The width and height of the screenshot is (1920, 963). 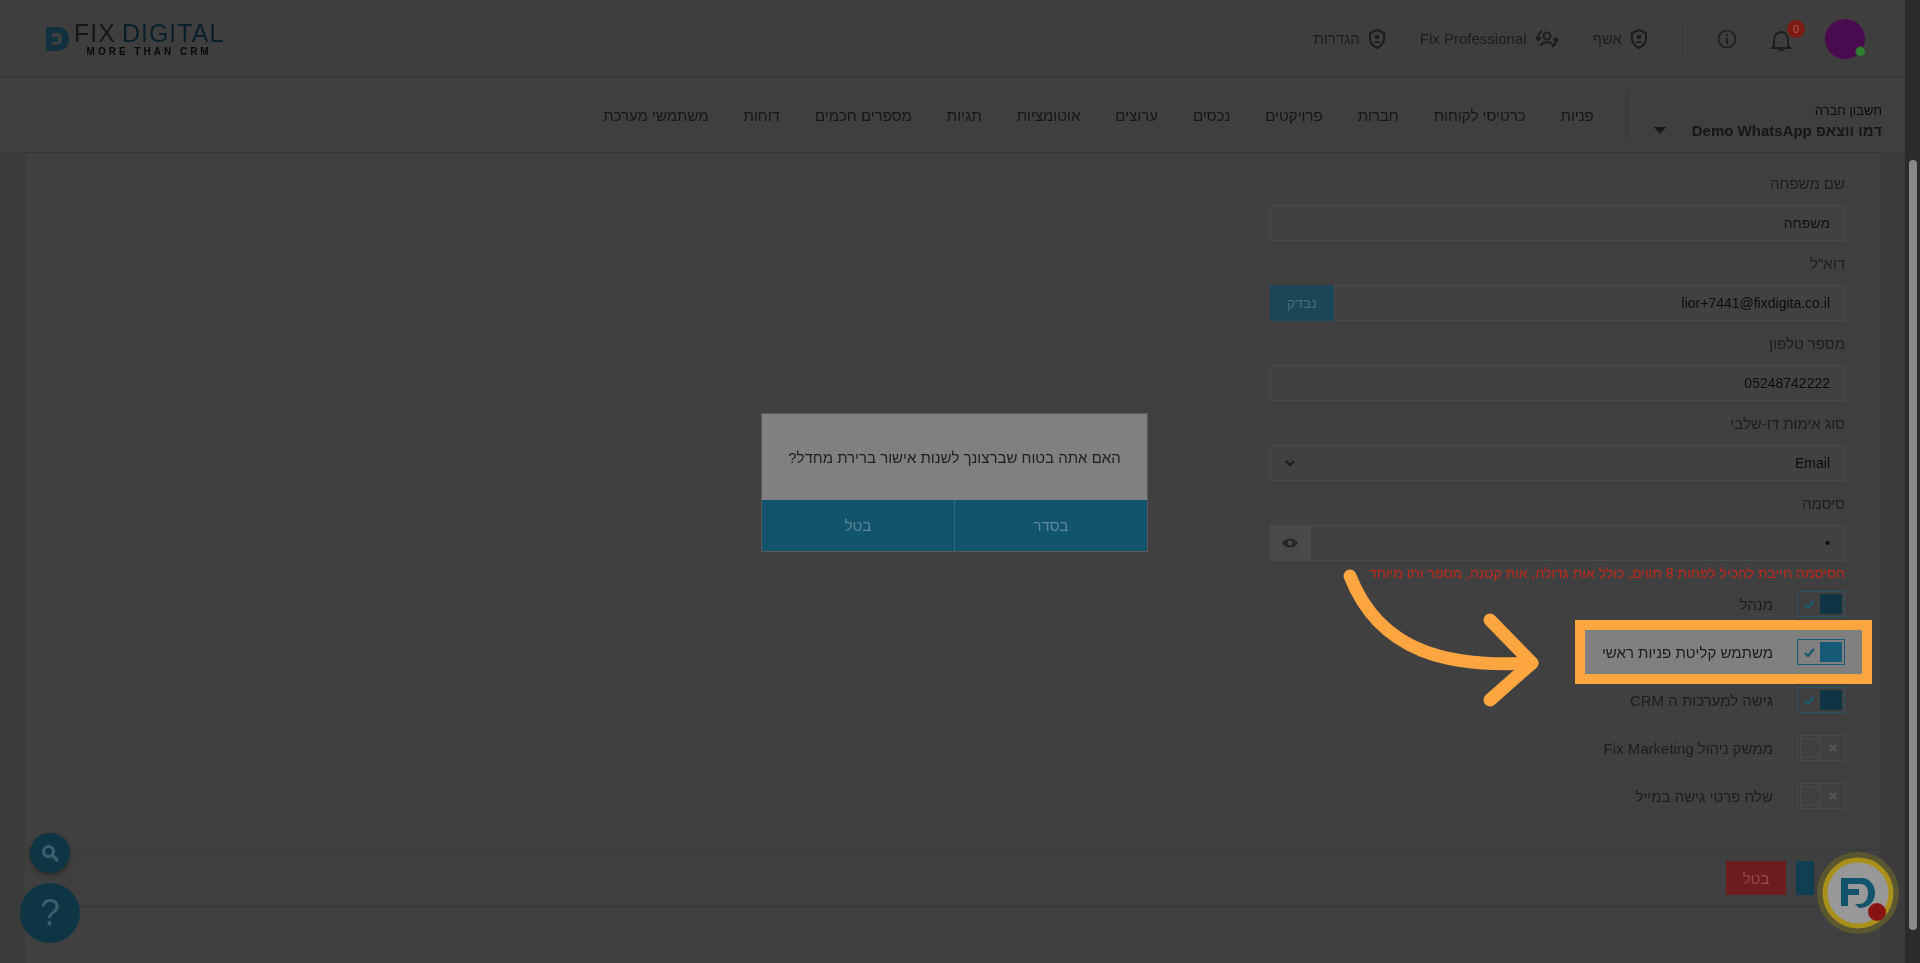 What do you see at coordinates (1913, 545) in the screenshot?
I see `scrollbar-thumb` at bounding box center [1913, 545].